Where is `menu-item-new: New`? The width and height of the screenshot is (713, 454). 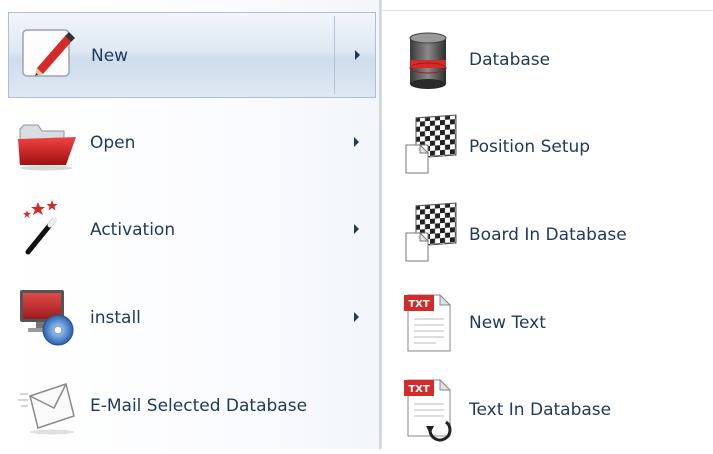
menu-item-new: New is located at coordinates (192, 55).